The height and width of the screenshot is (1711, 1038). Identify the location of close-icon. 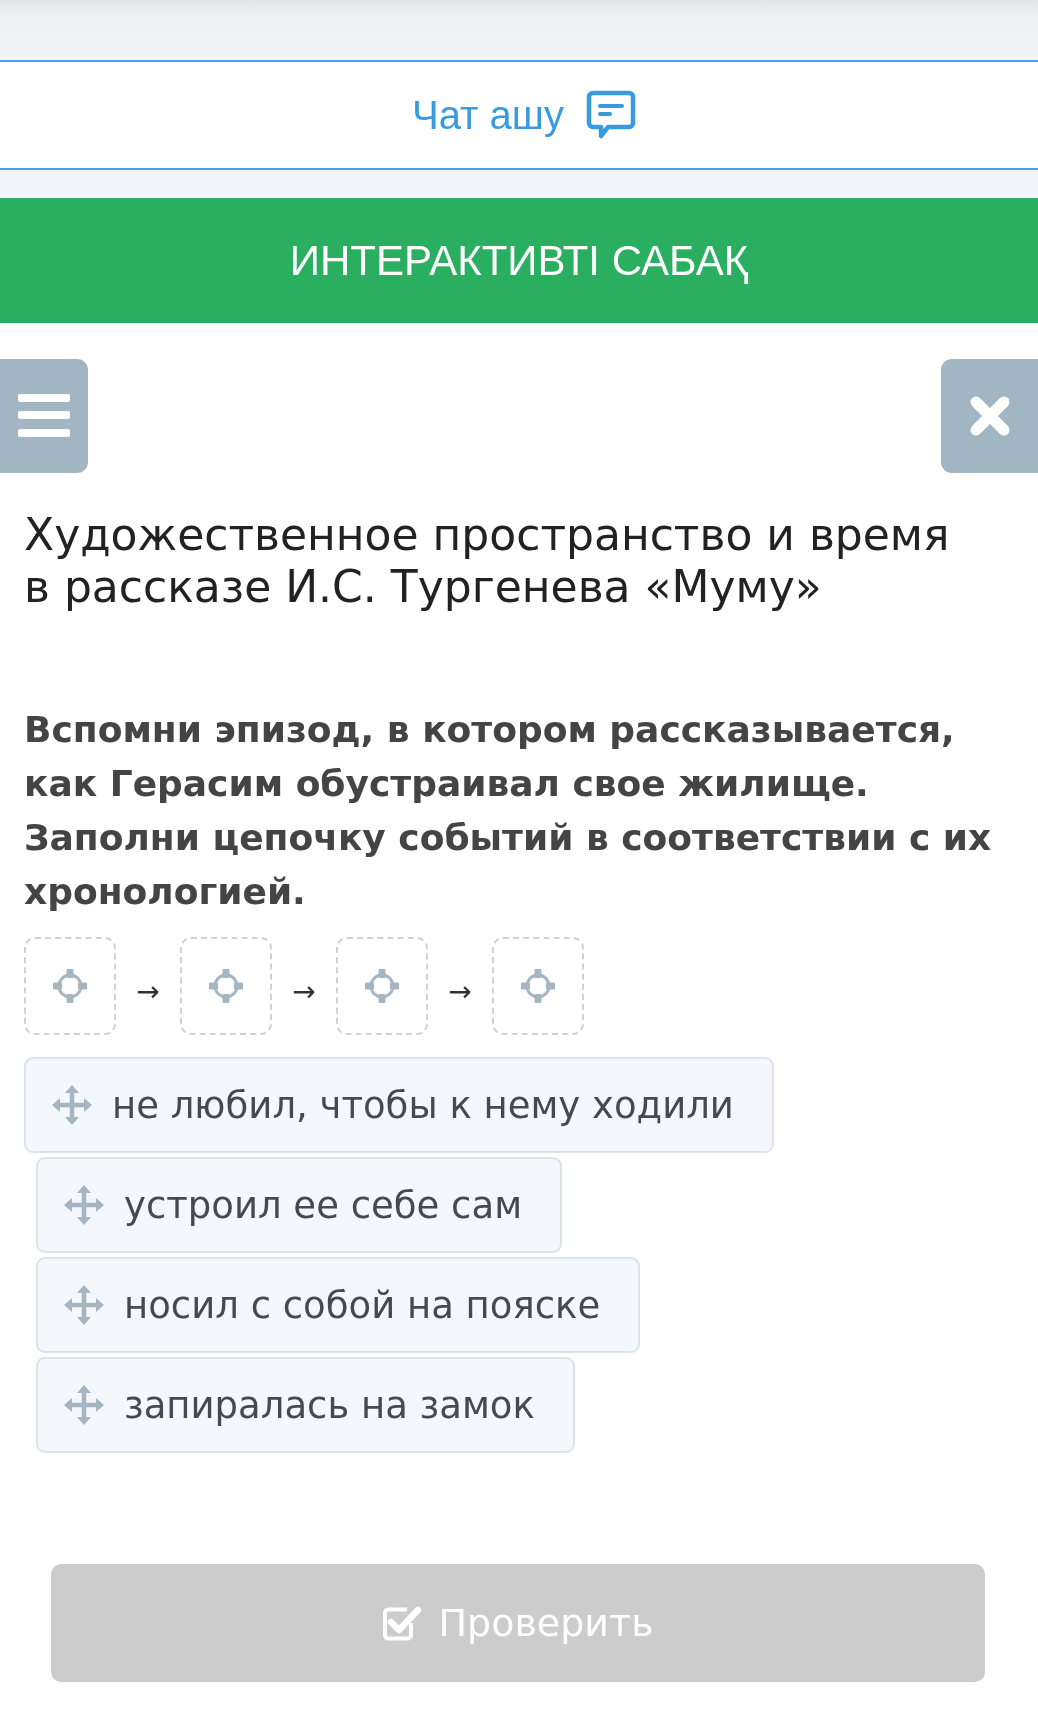
(989, 416).